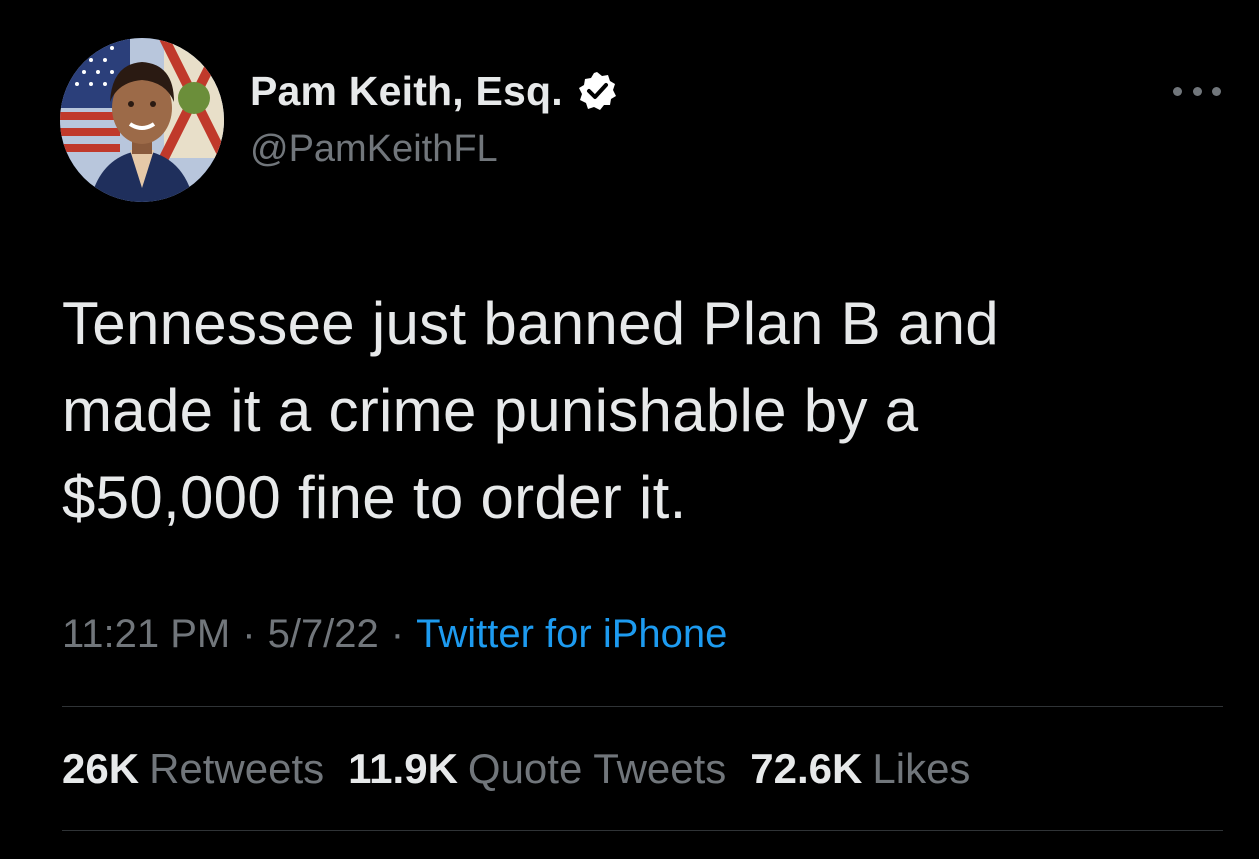 The width and height of the screenshot is (1259, 859). I want to click on author-display-name: Pam Keith, Esq., so click(406, 91).